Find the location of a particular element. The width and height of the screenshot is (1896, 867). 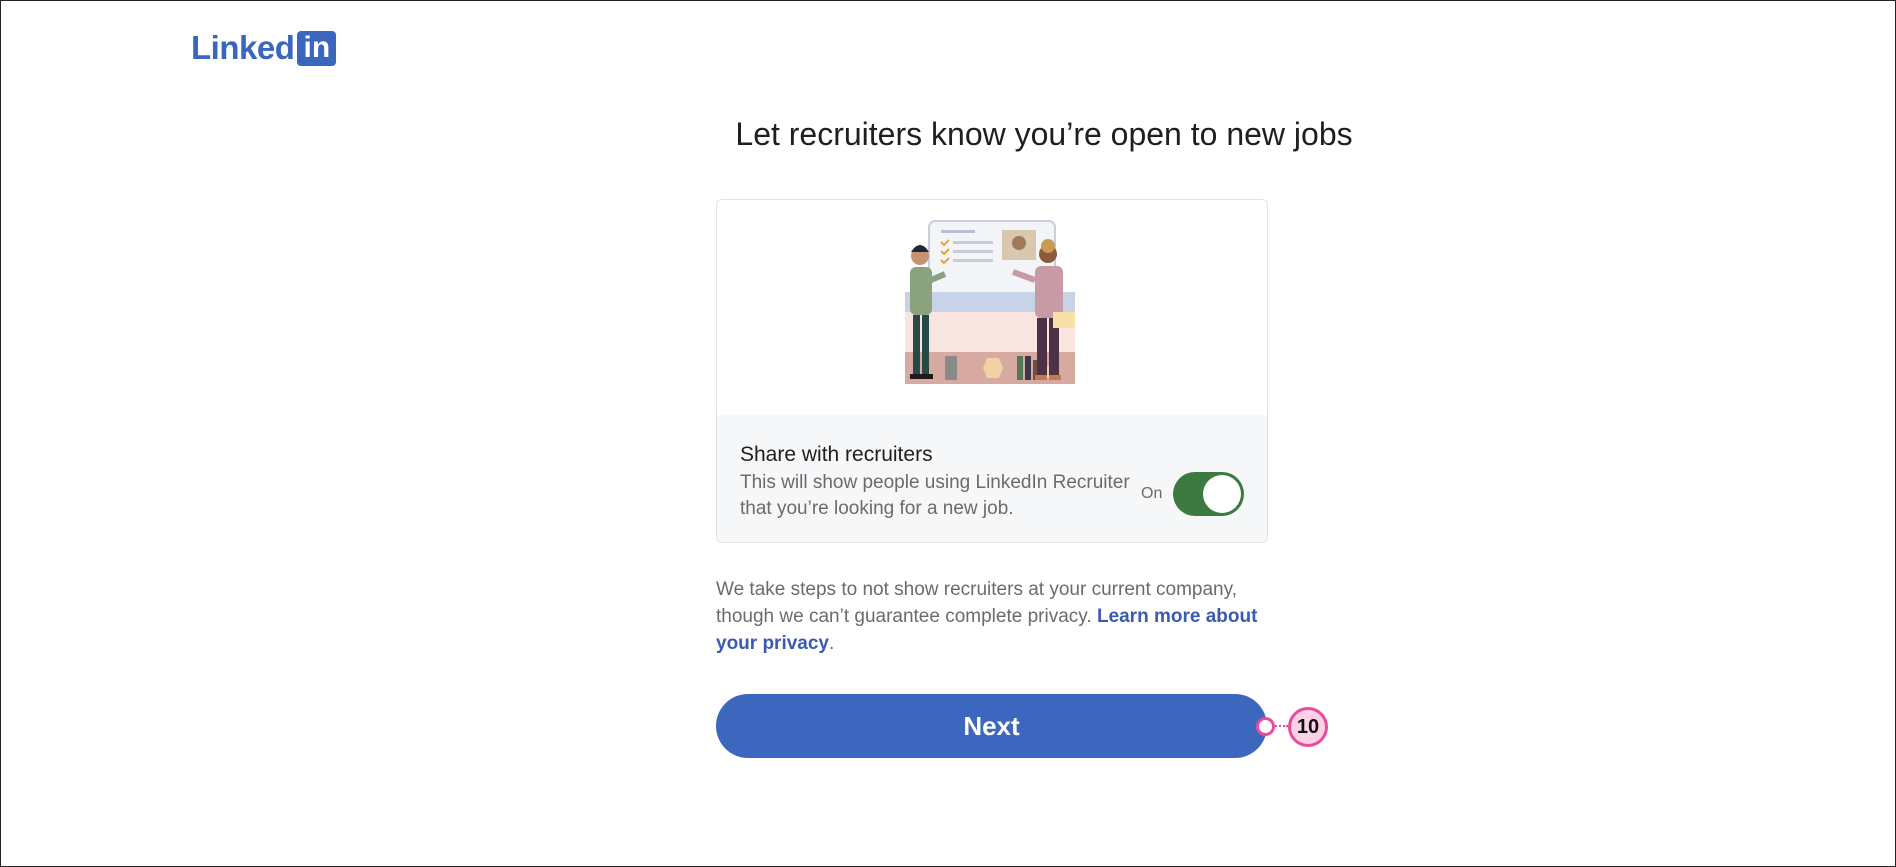

linkedin-logo: Linked in is located at coordinates (264, 48).